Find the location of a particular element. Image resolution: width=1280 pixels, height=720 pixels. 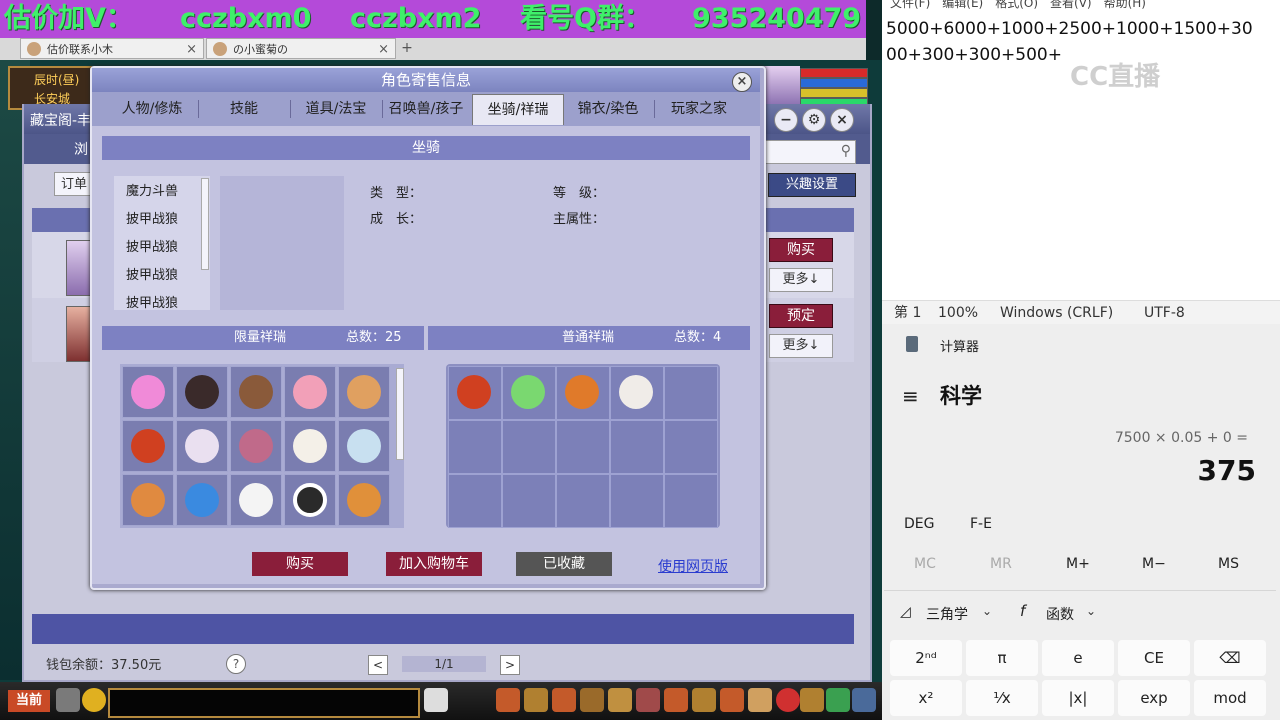

e-key: e is located at coordinates (1078, 658).